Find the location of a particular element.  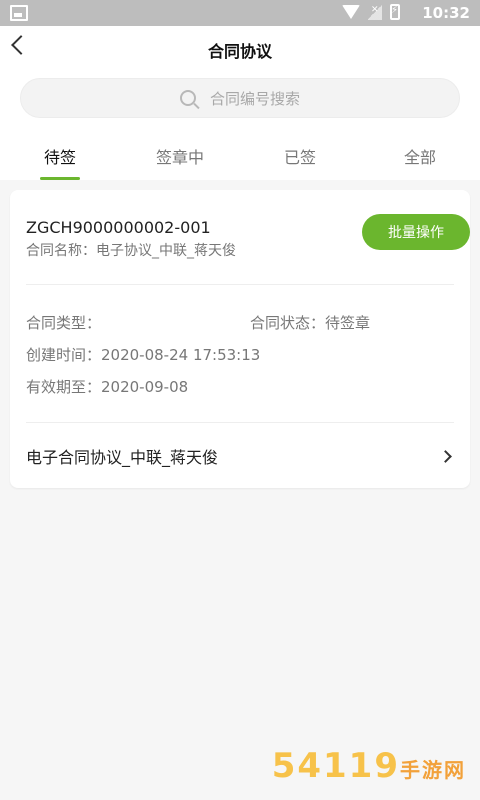

tab-bar: 待签 签章中 已签 全部 is located at coordinates (240, 153).